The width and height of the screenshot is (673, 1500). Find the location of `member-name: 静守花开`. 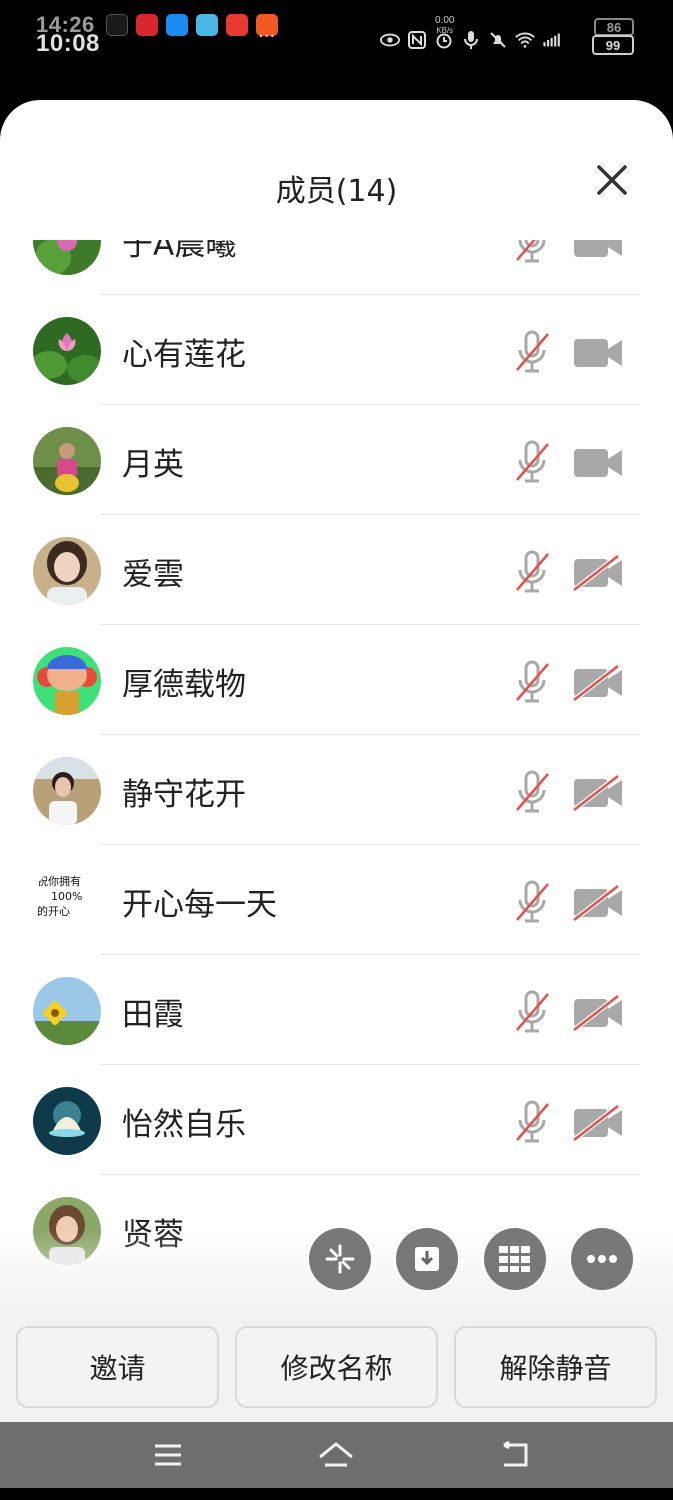

member-name: 静守花开 is located at coordinates (184, 795).